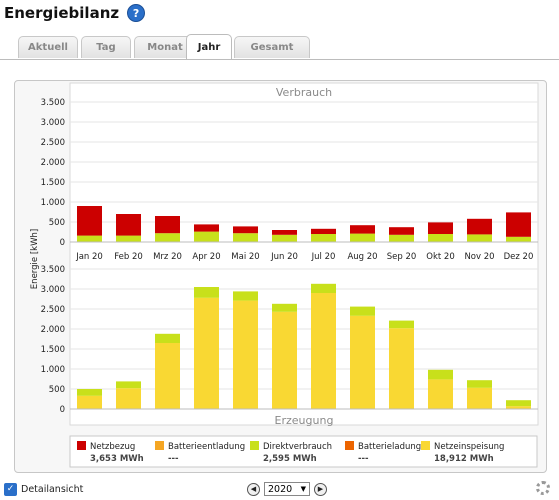 The width and height of the screenshot is (559, 500). Describe the element at coordinates (117, 459) in the screenshot. I see `legend-value: 3,653 MWh` at that location.